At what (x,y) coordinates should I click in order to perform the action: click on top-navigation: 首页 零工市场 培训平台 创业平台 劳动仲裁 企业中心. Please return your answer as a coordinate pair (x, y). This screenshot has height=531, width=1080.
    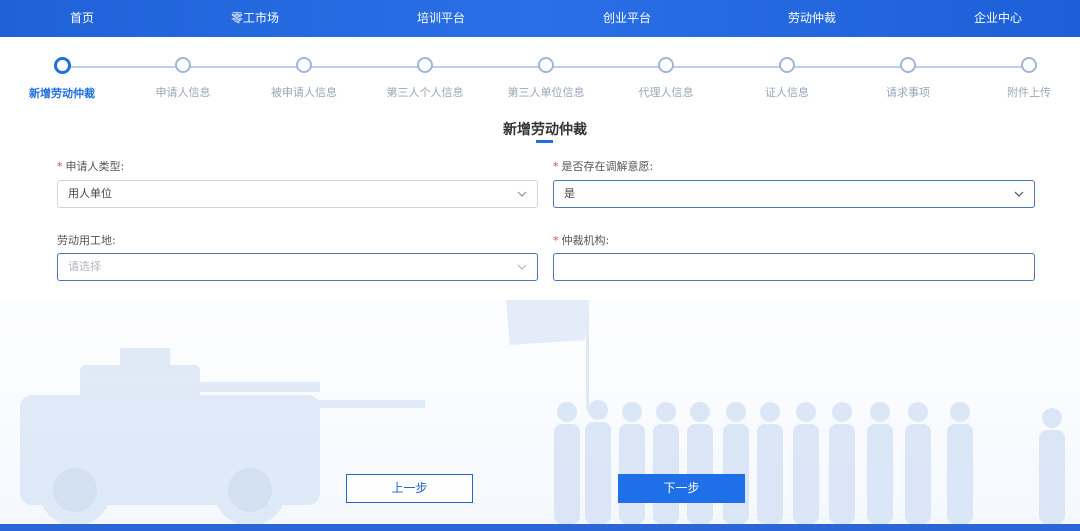
    Looking at the image, I should click on (540, 18).